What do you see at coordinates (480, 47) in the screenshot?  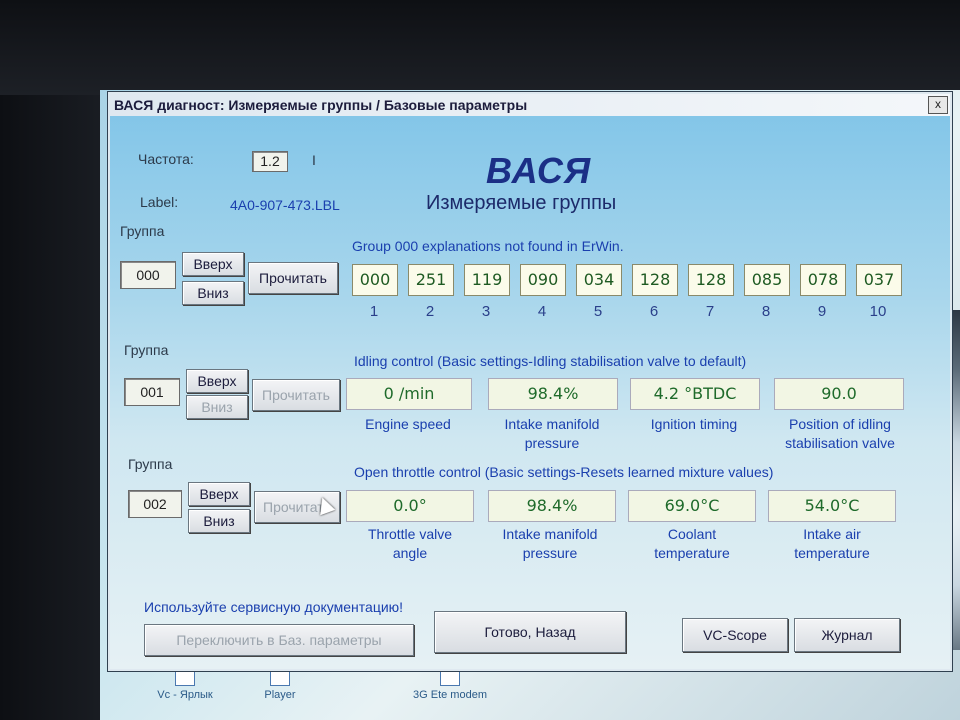 I see `photo-background-top` at bounding box center [480, 47].